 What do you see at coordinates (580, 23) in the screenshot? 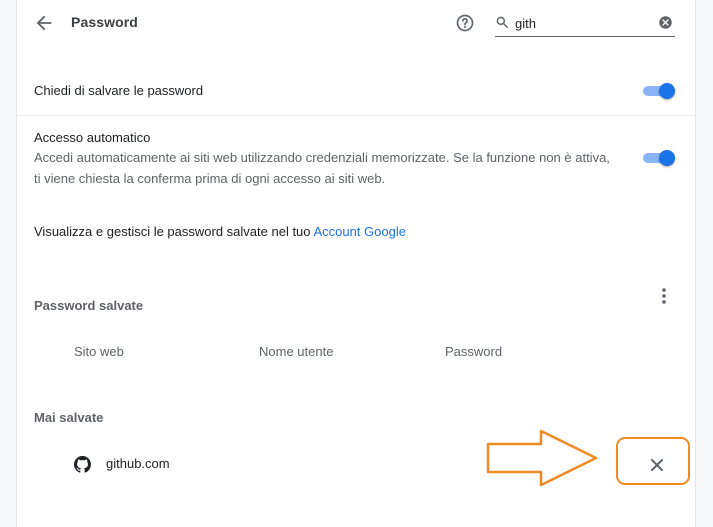
I see `search-input` at bounding box center [580, 23].